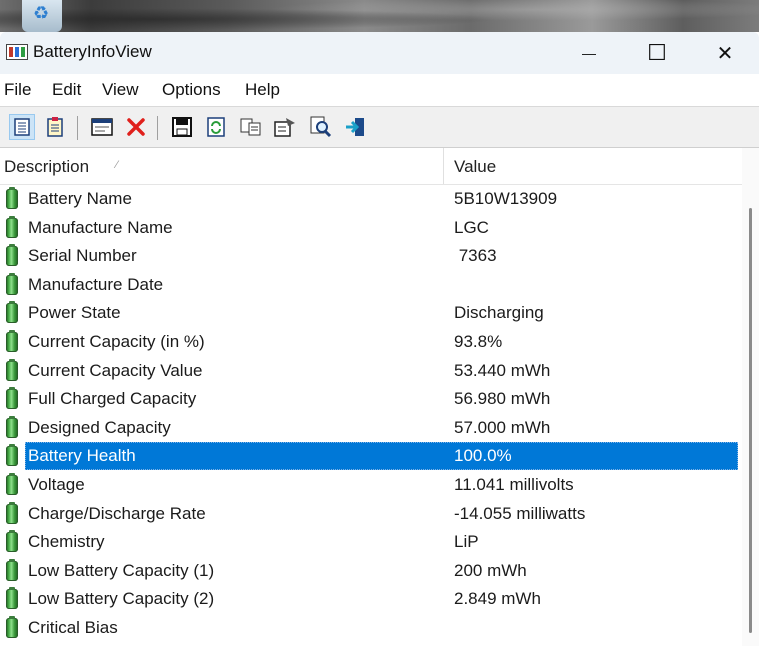  I want to click on copy-button, so click(251, 127).